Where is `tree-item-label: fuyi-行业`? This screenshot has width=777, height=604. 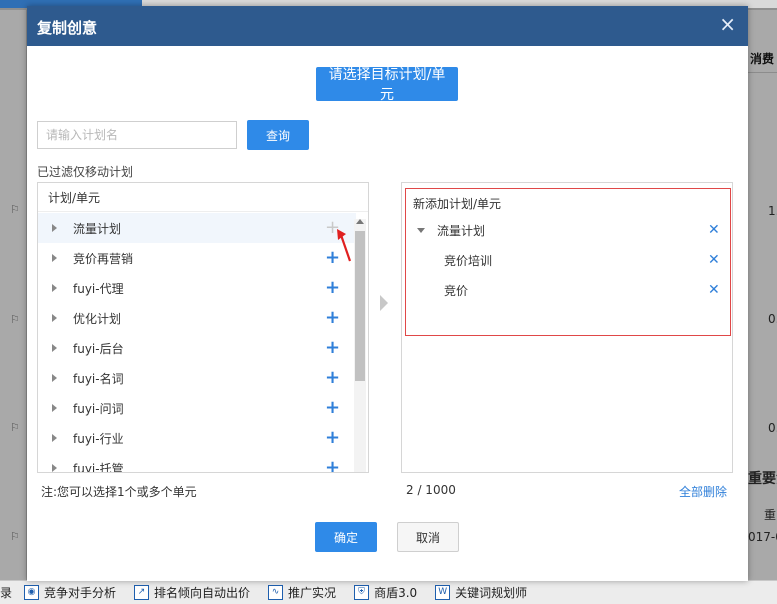 tree-item-label: fuyi-行业 is located at coordinates (98, 438).